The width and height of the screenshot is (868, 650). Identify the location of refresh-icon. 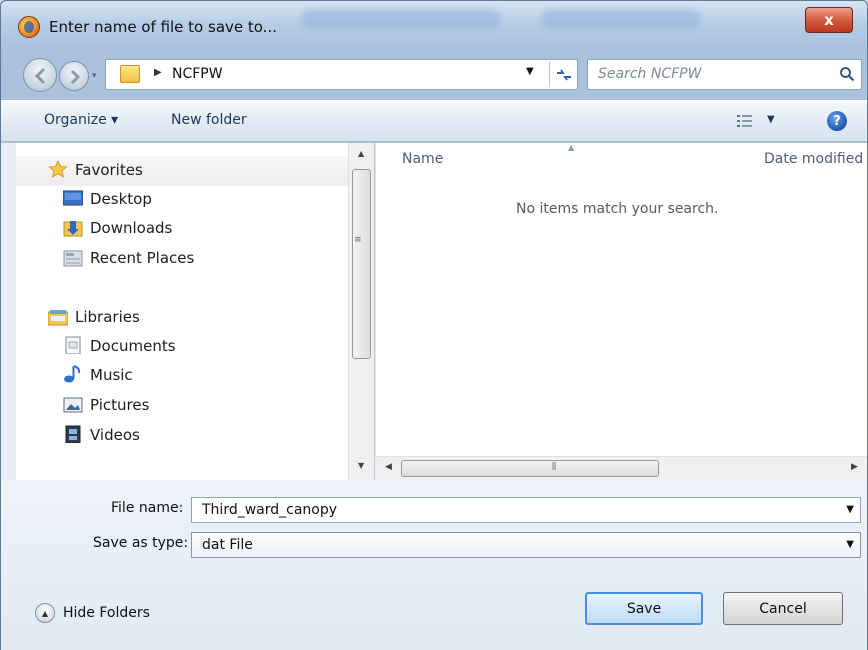
(563, 74).